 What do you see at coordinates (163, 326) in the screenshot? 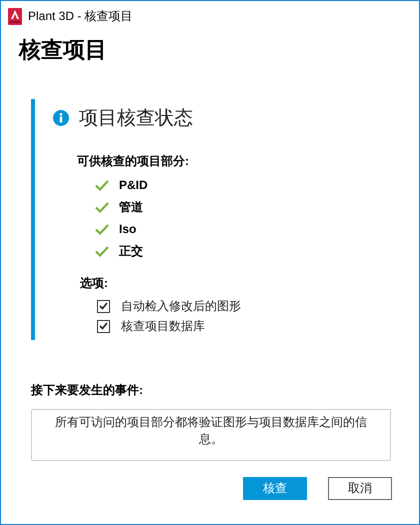
I see `option-label: 核查项目数据库` at bounding box center [163, 326].